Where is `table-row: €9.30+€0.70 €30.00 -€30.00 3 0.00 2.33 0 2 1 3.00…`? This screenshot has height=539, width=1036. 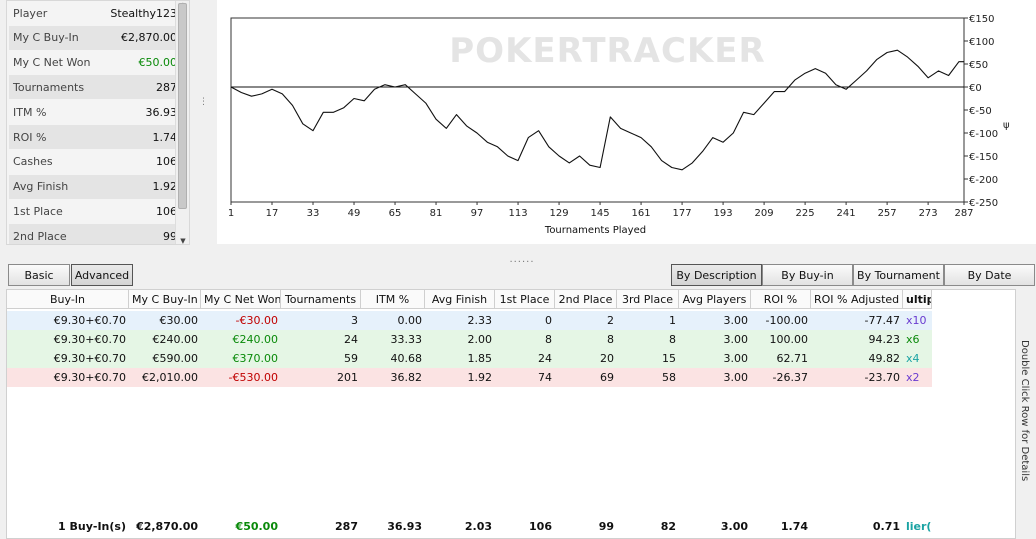
table-row: €9.30+€0.70 €30.00 -€30.00 3 0.00 2.33 0 2 1 3.00… is located at coordinates (469, 320).